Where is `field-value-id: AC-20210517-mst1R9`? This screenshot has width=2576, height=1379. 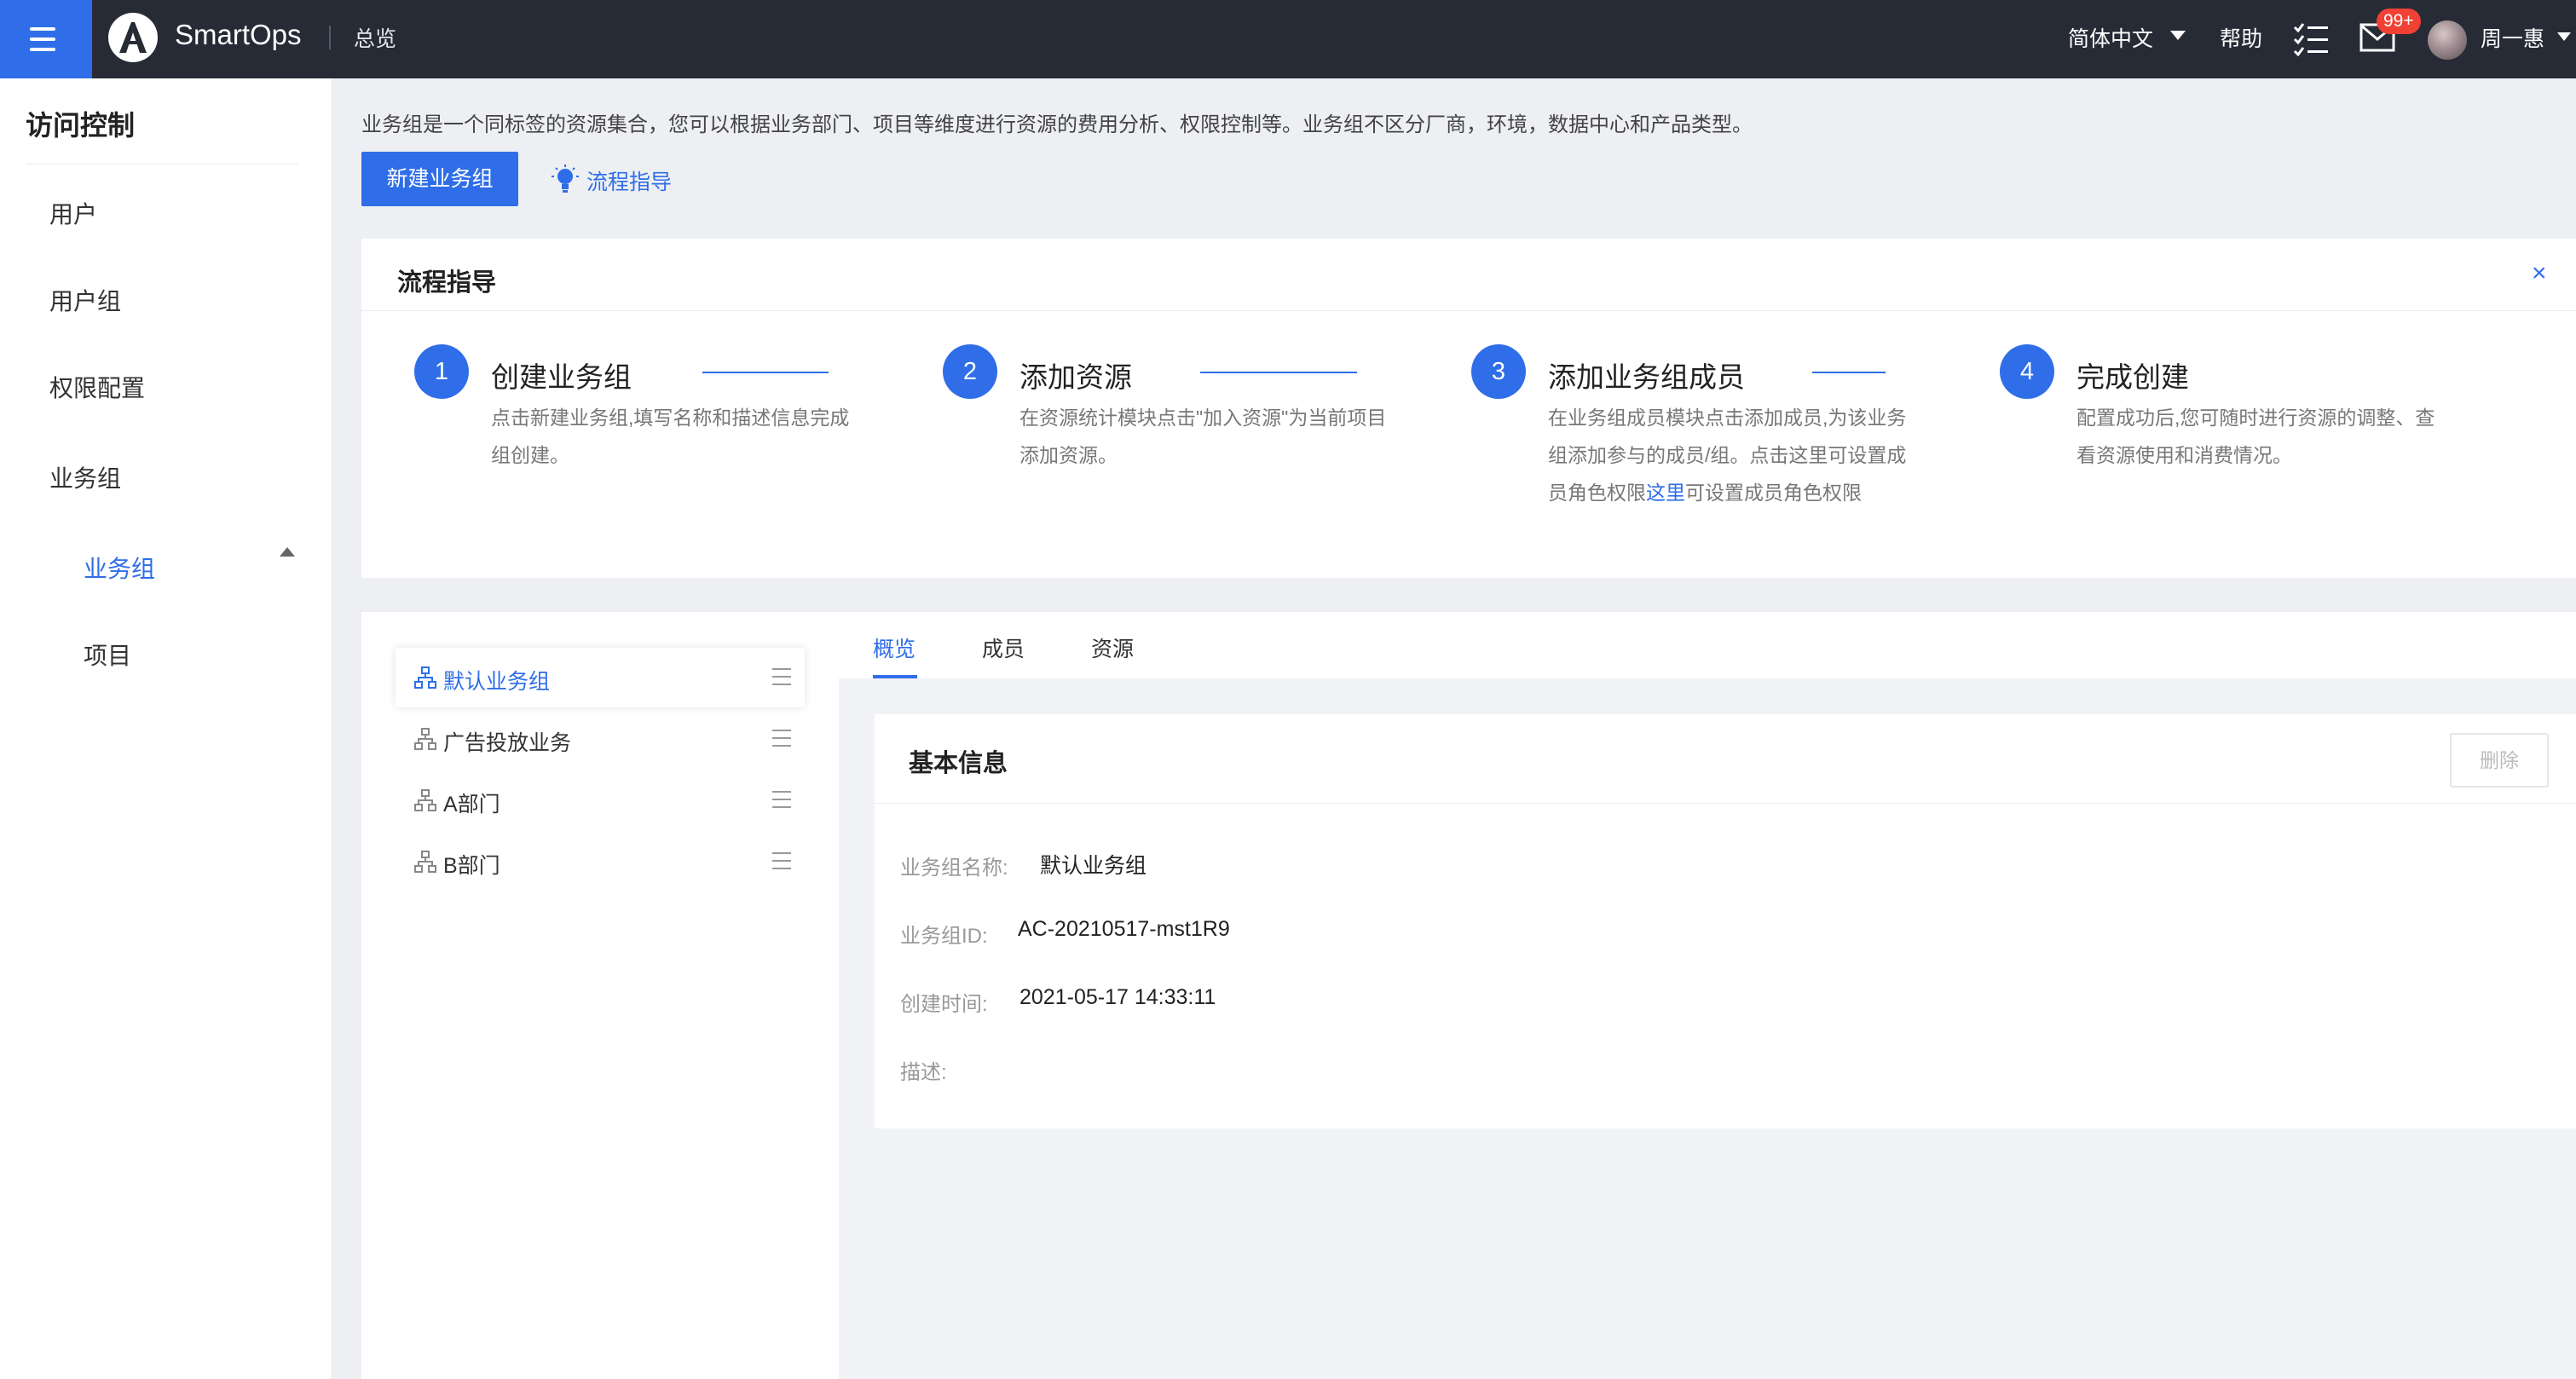 field-value-id: AC-20210517-mst1R9 is located at coordinates (1124, 929).